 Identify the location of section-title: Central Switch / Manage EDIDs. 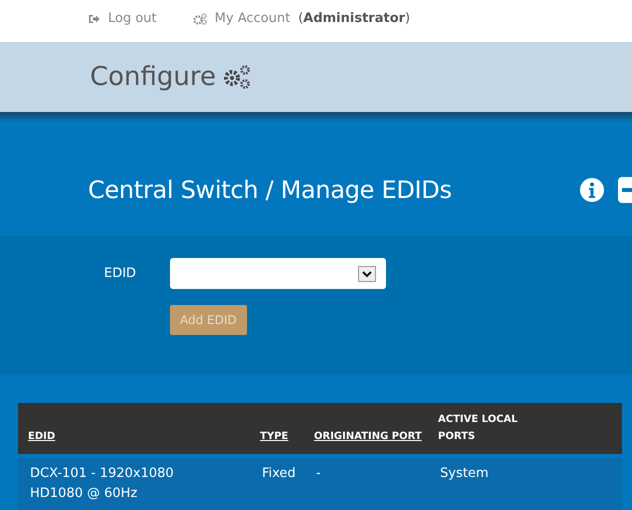
(270, 190).